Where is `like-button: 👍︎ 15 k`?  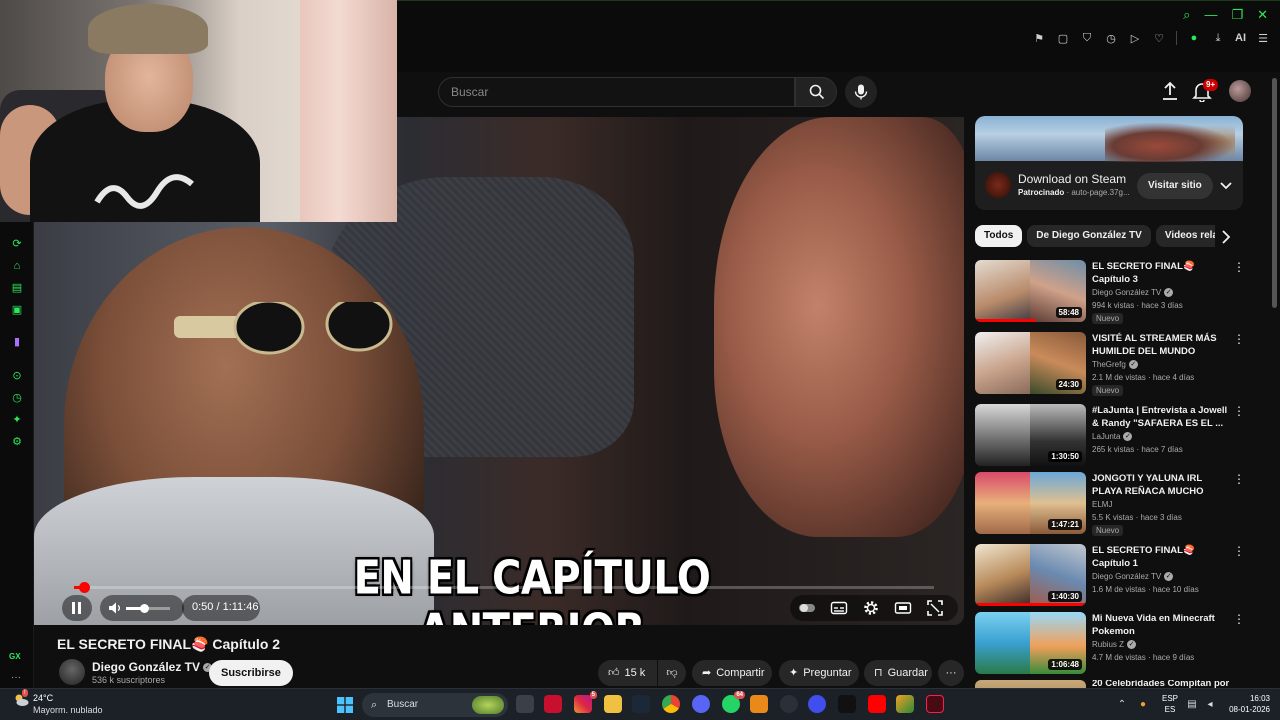 like-button: 👍︎ 15 k is located at coordinates (627, 673).